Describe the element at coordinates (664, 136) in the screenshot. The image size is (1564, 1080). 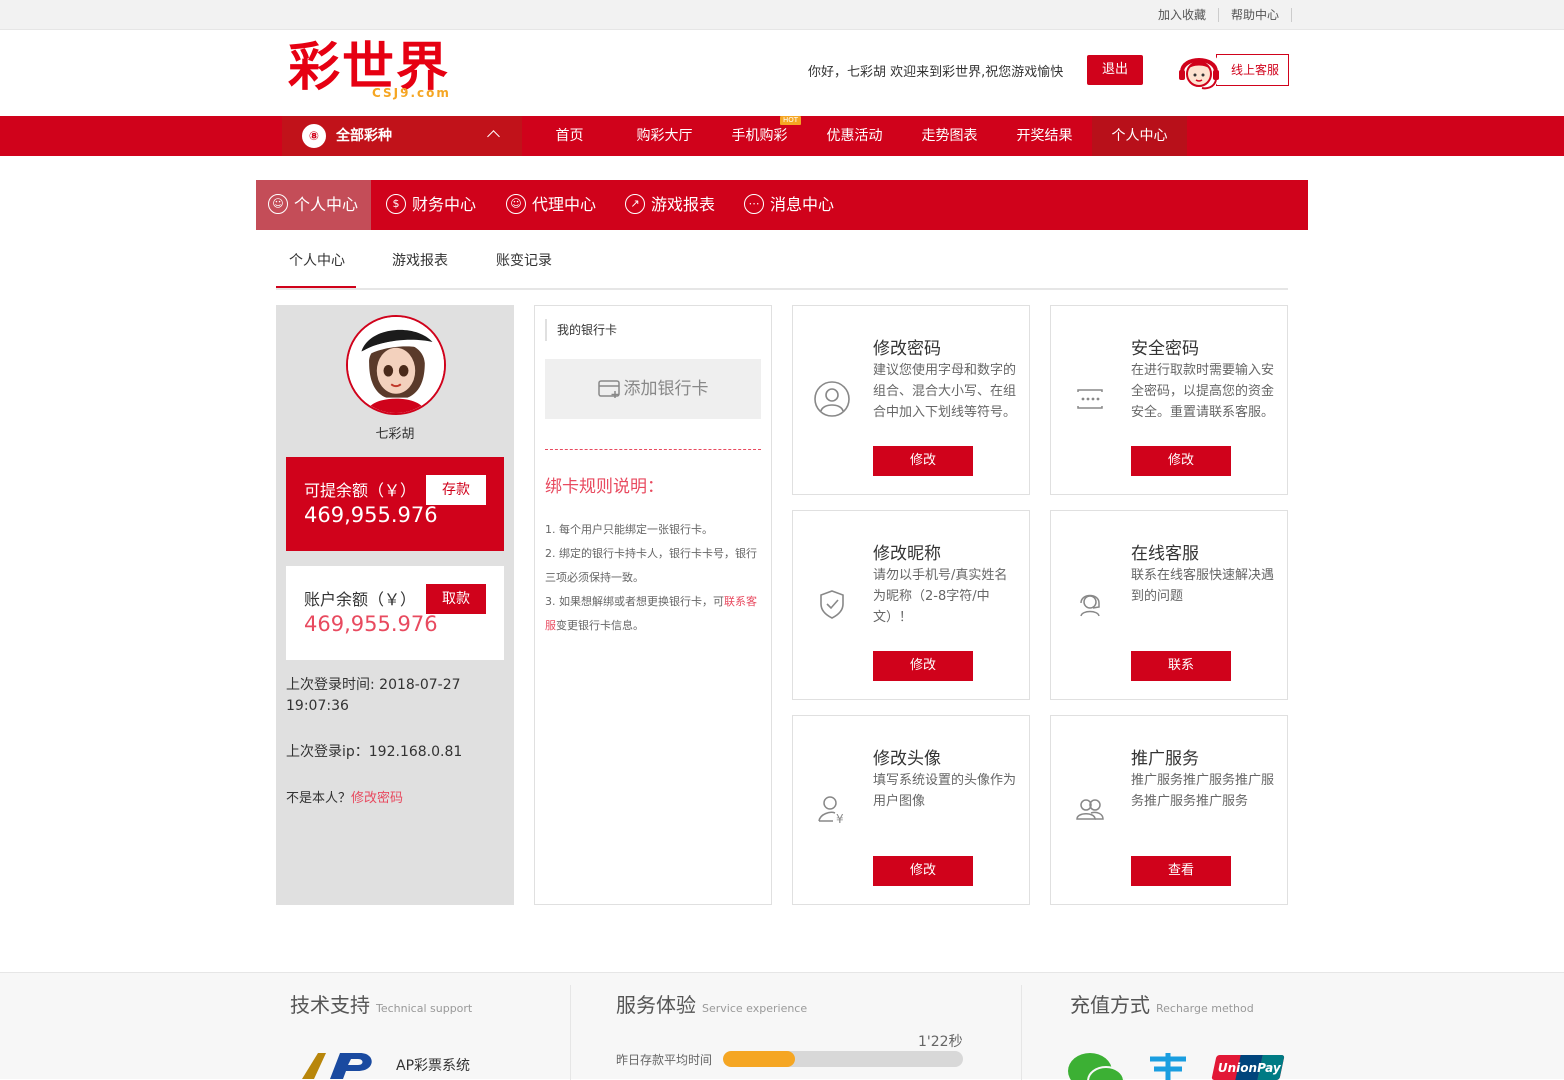
I see `nav-item-lobby: 购彩大厅` at that location.